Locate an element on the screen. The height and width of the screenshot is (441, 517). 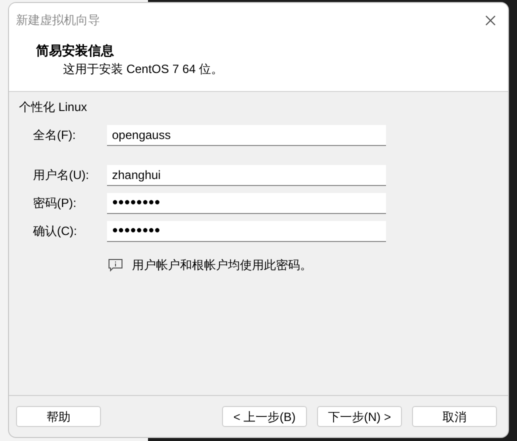
field-label: 全名(F): is located at coordinates (54, 135).